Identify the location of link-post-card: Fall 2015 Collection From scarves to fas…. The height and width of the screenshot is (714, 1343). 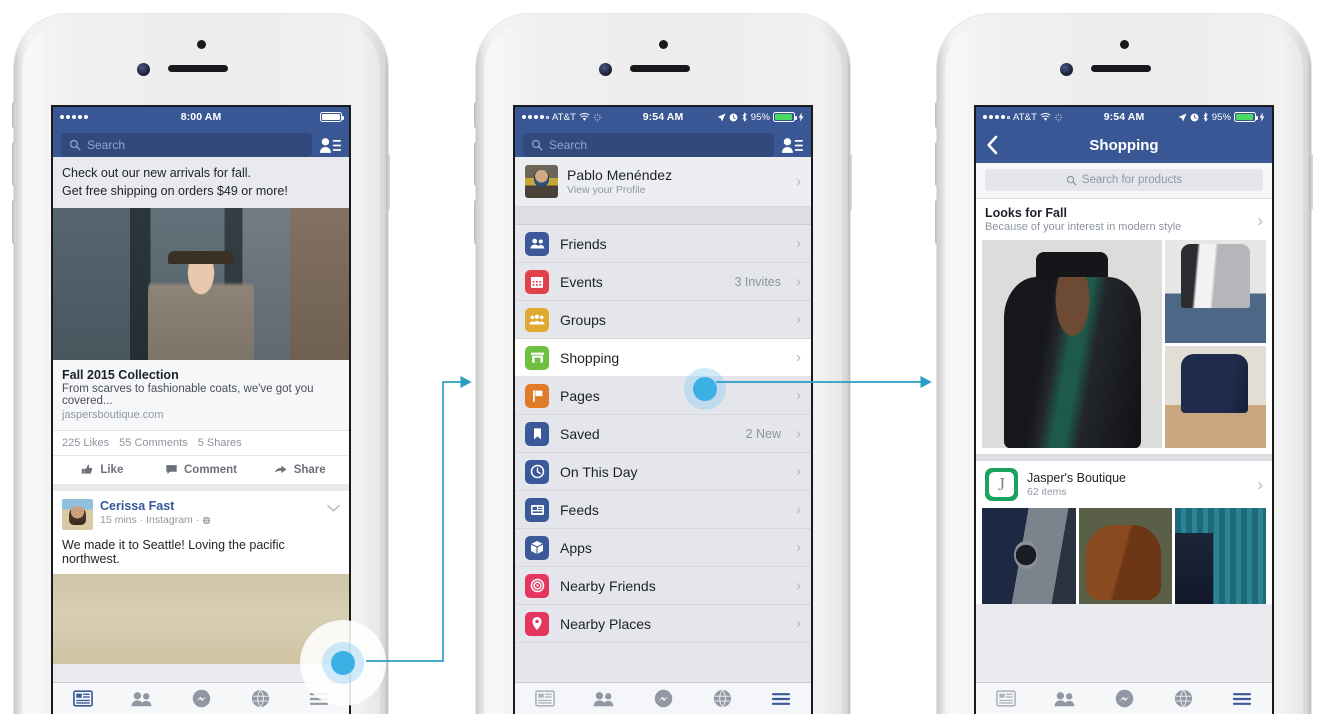
(201, 346).